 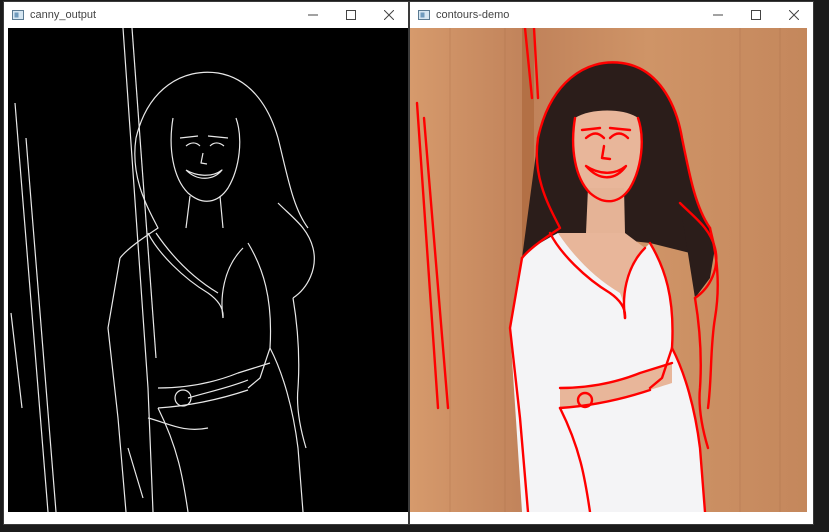 What do you see at coordinates (63, 15) in the screenshot?
I see `window-title: canny_output` at bounding box center [63, 15].